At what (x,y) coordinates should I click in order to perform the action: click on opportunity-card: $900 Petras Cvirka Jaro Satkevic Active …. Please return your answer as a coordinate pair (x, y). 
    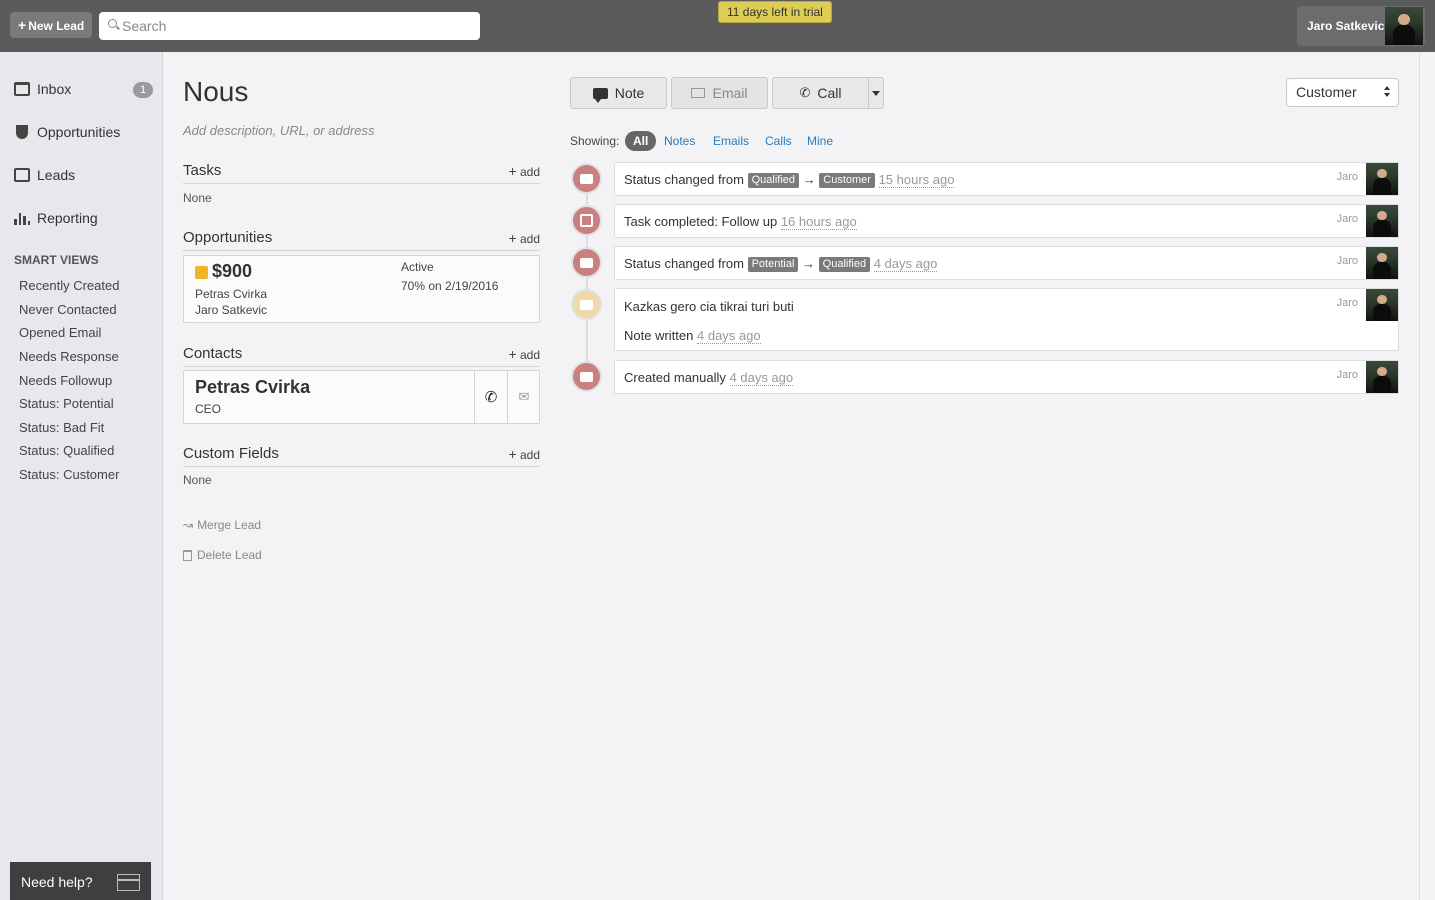
    Looking at the image, I should click on (361, 289).